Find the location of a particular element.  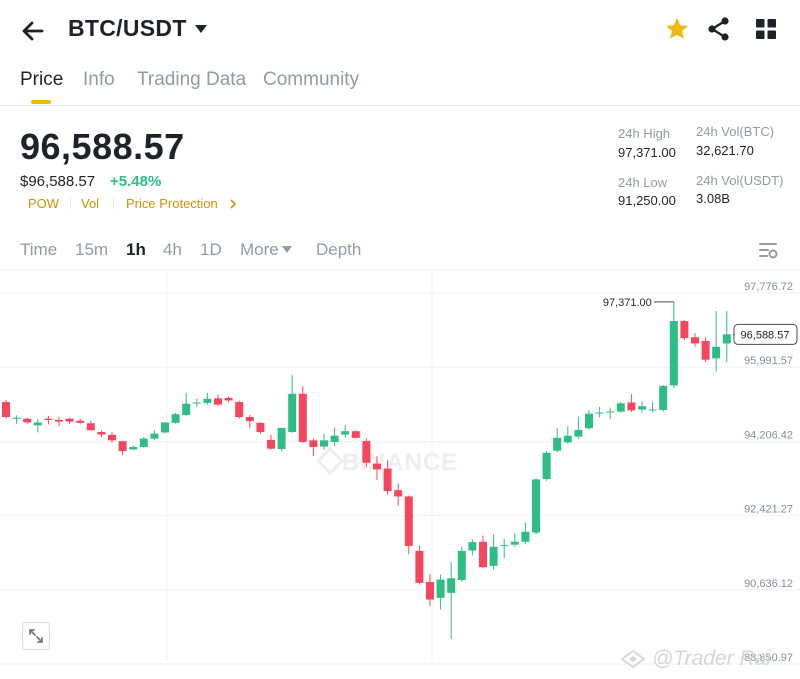

binance-watermark: BINANCE is located at coordinates (400, 462).